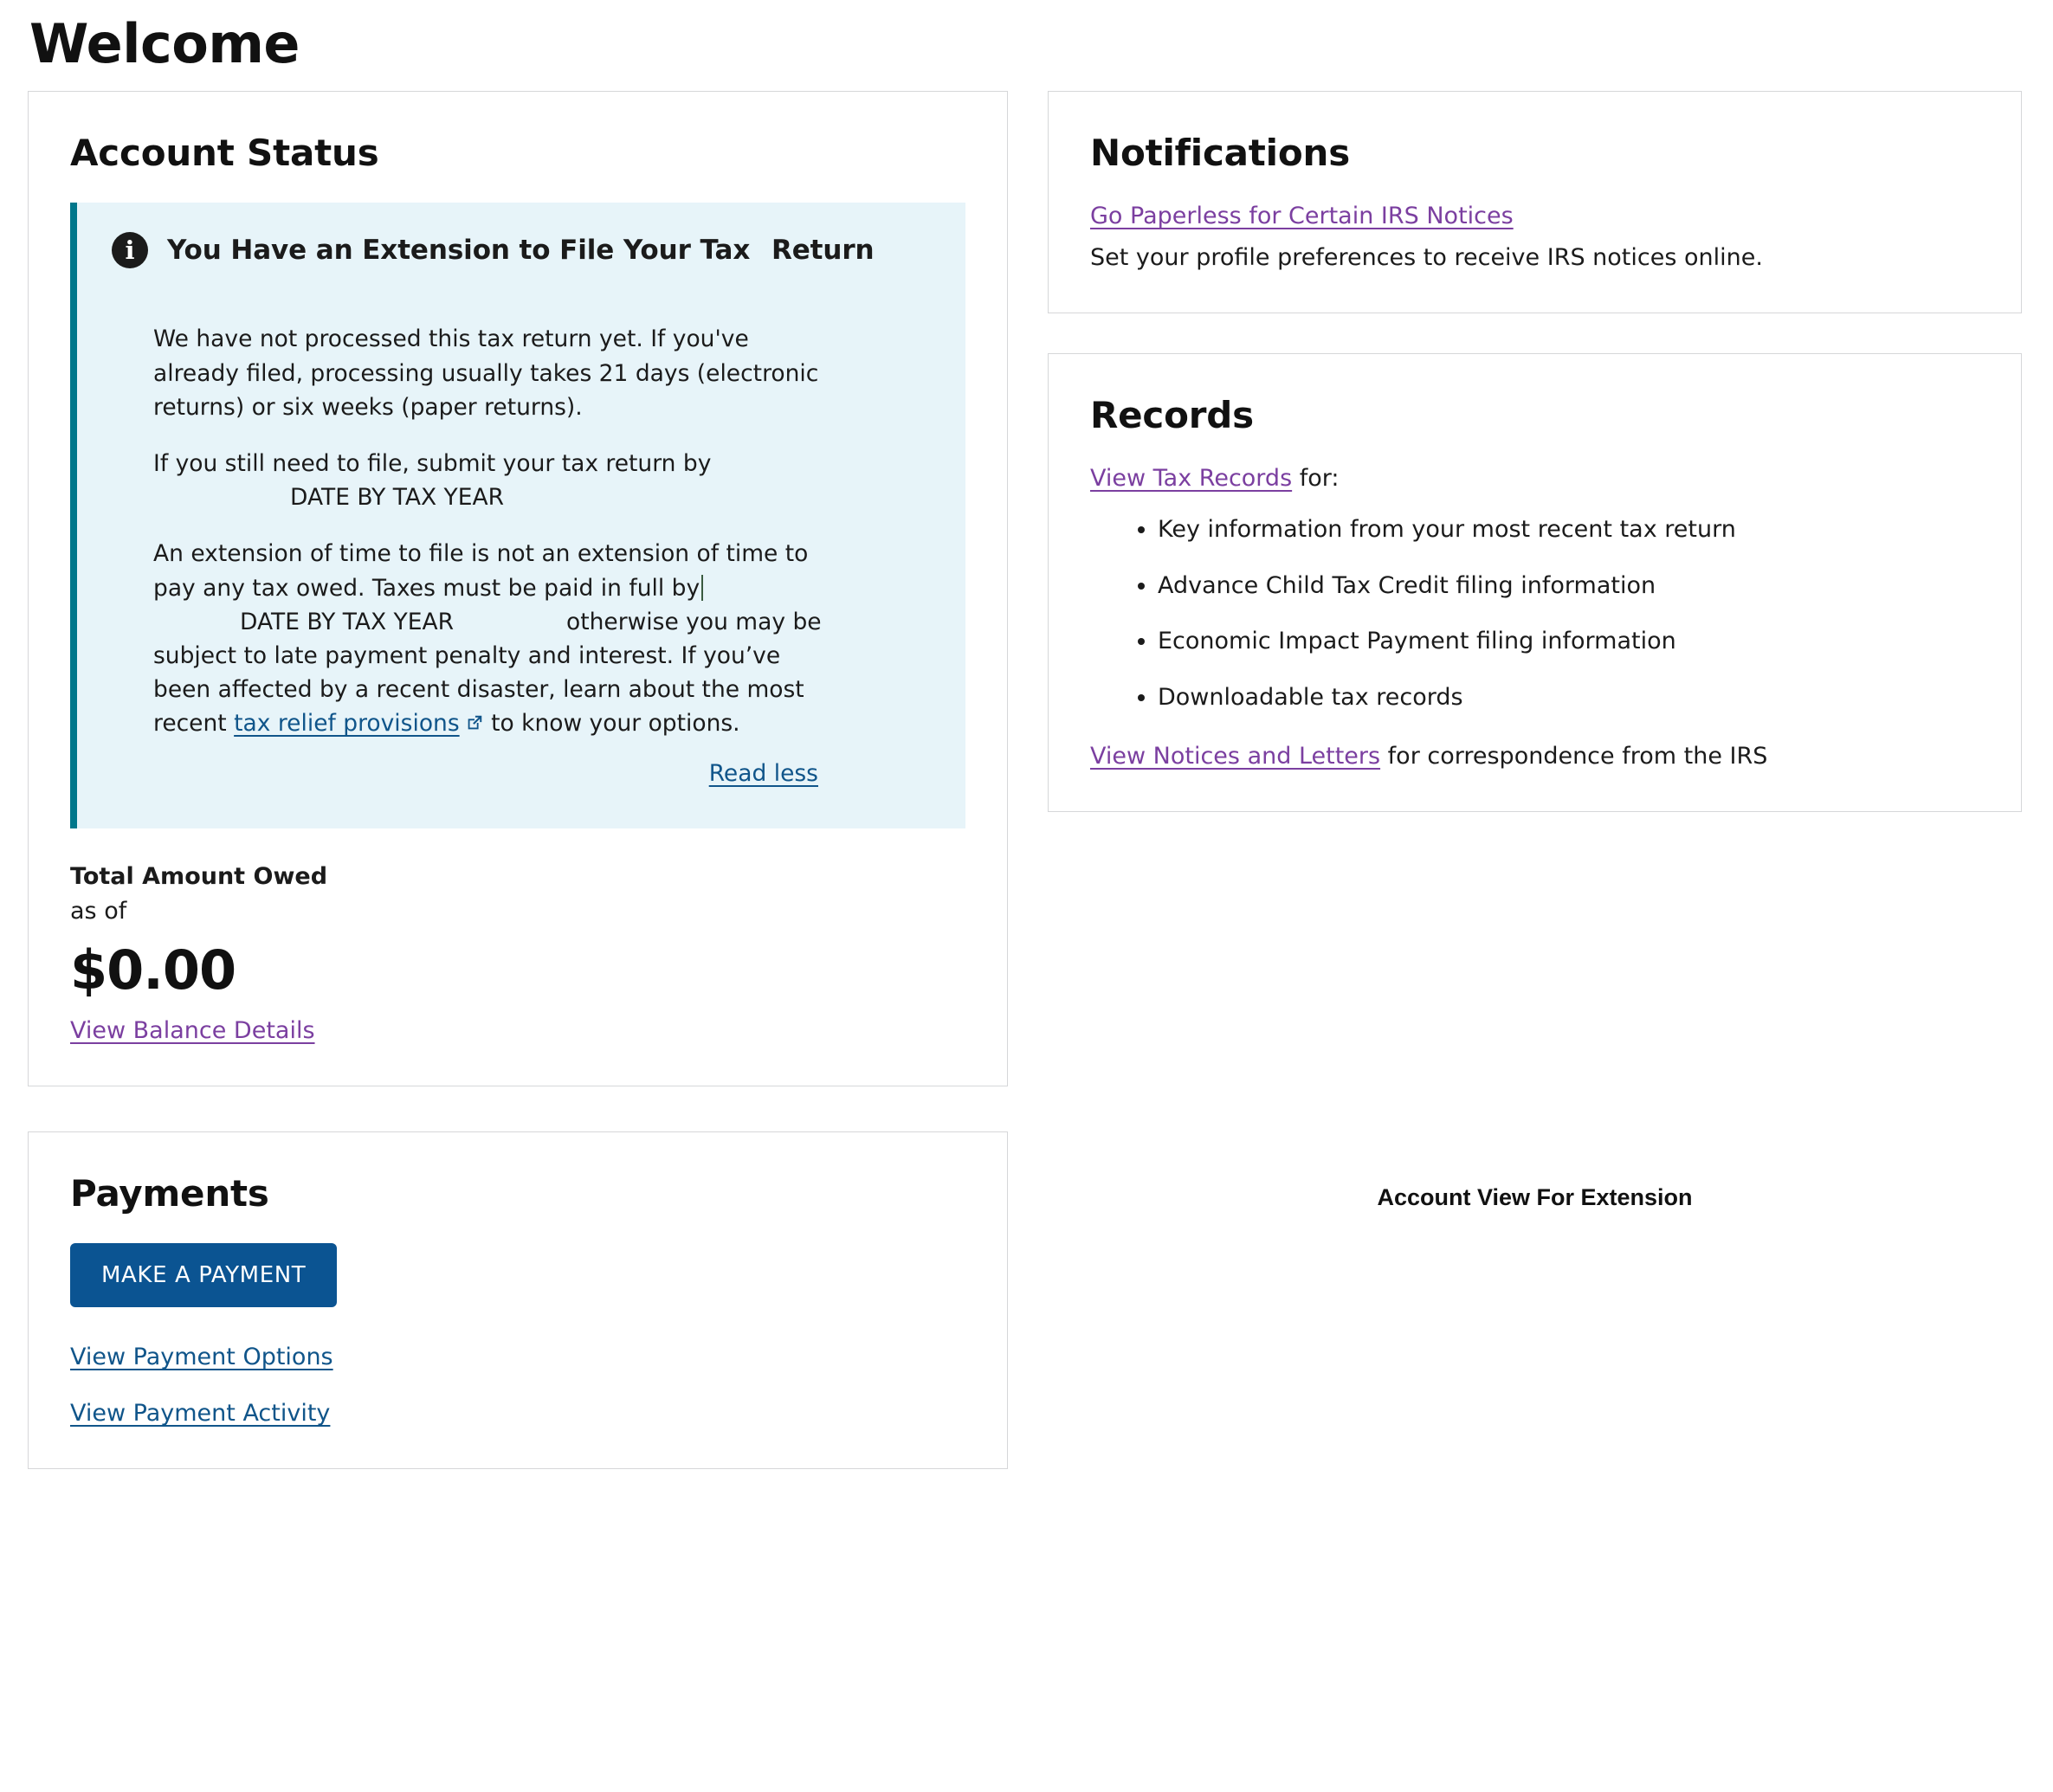 The height and width of the screenshot is (1792, 2053). What do you see at coordinates (517, 1357) in the screenshot?
I see `view-payment-options-link: View Payment Options` at bounding box center [517, 1357].